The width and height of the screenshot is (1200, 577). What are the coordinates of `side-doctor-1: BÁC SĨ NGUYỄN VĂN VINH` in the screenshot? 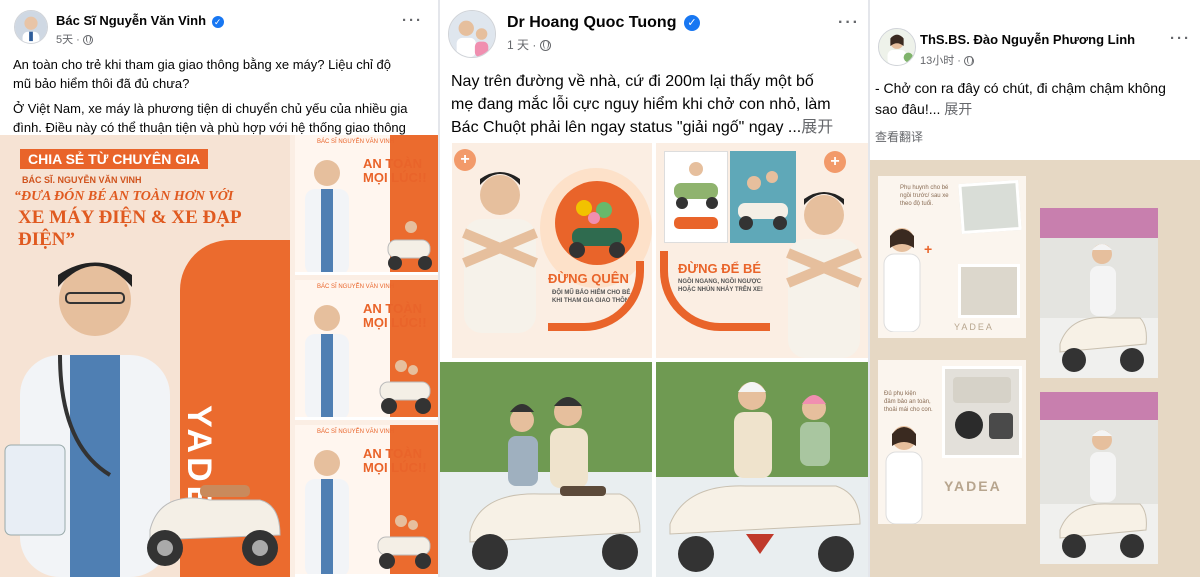 It's located at (356, 142).